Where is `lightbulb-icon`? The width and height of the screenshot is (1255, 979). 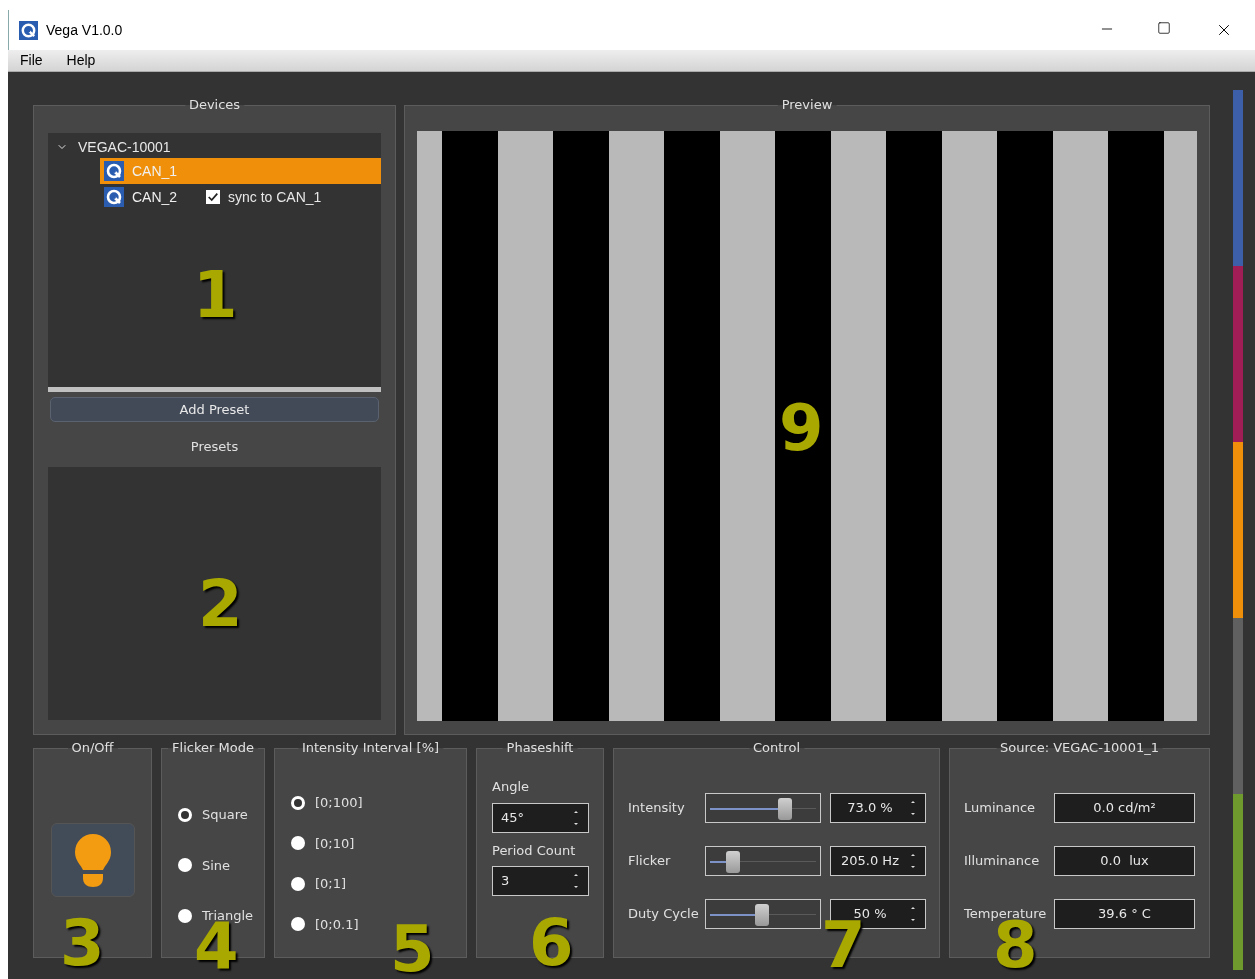
lightbulb-icon is located at coordinates (93, 860).